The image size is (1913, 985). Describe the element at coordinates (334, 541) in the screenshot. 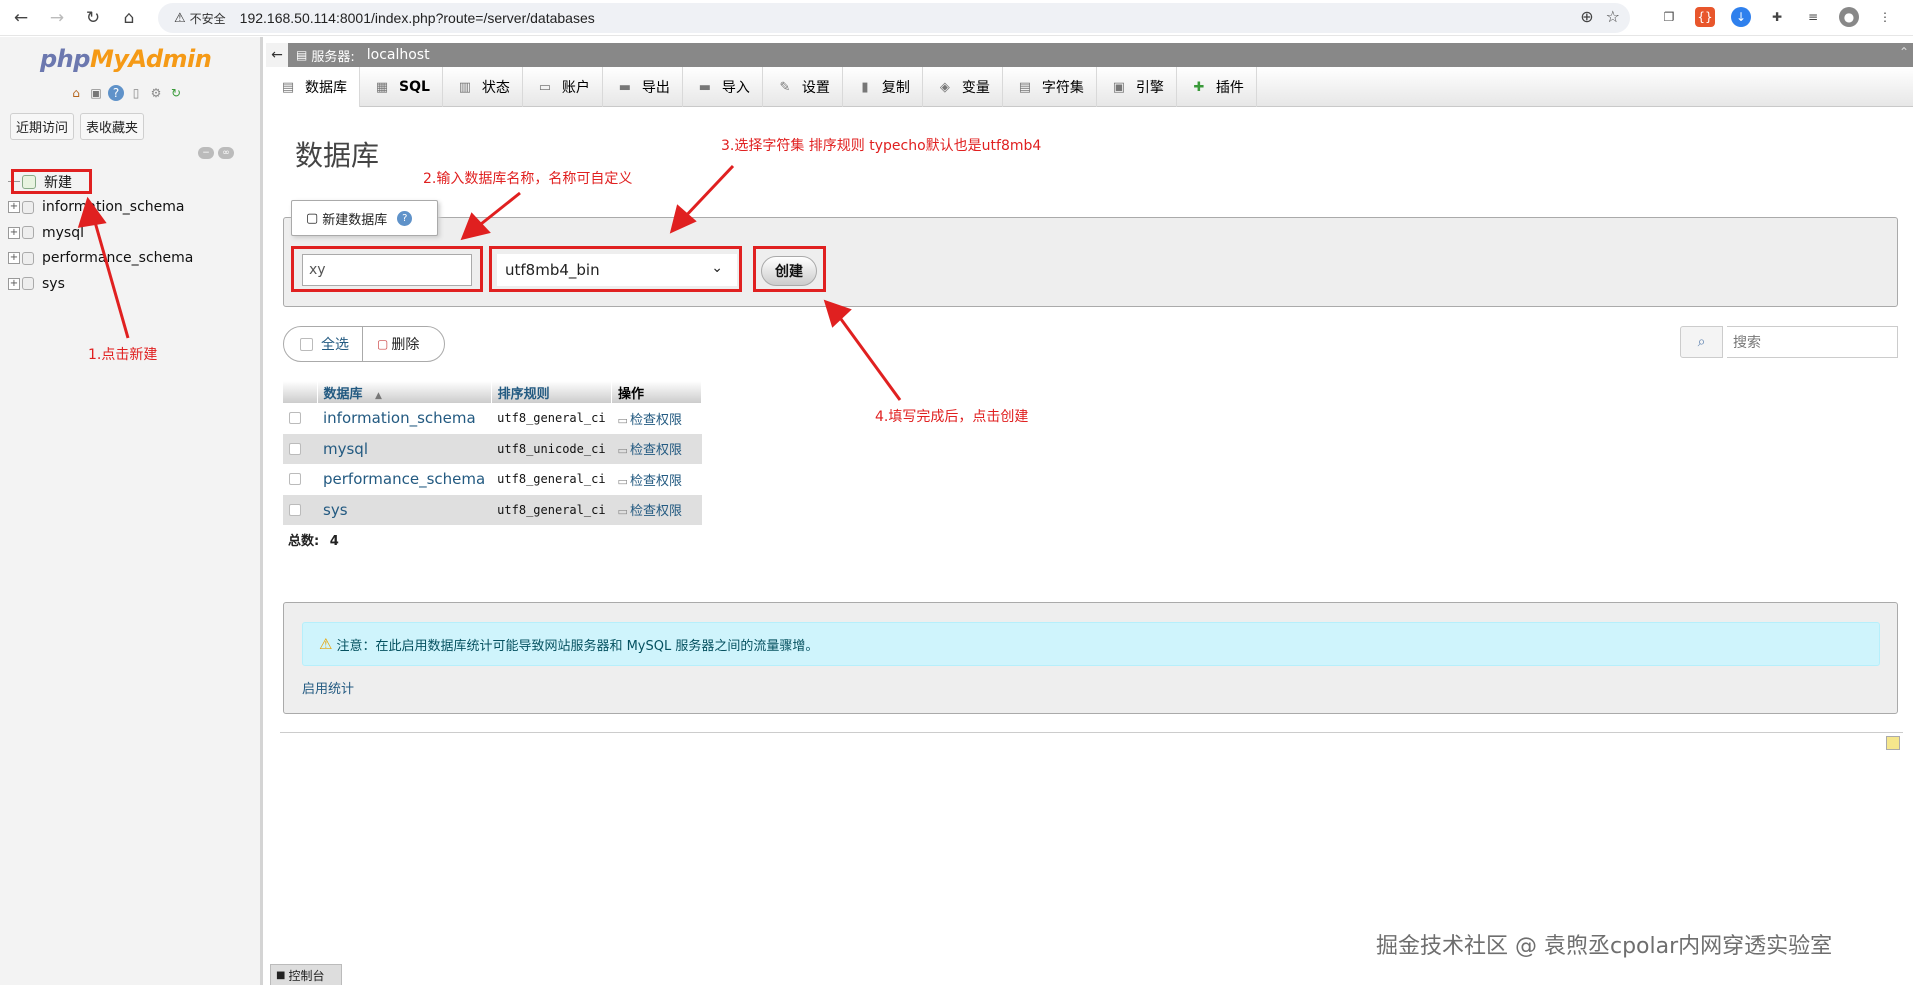

I see `total-value: 4` at that location.